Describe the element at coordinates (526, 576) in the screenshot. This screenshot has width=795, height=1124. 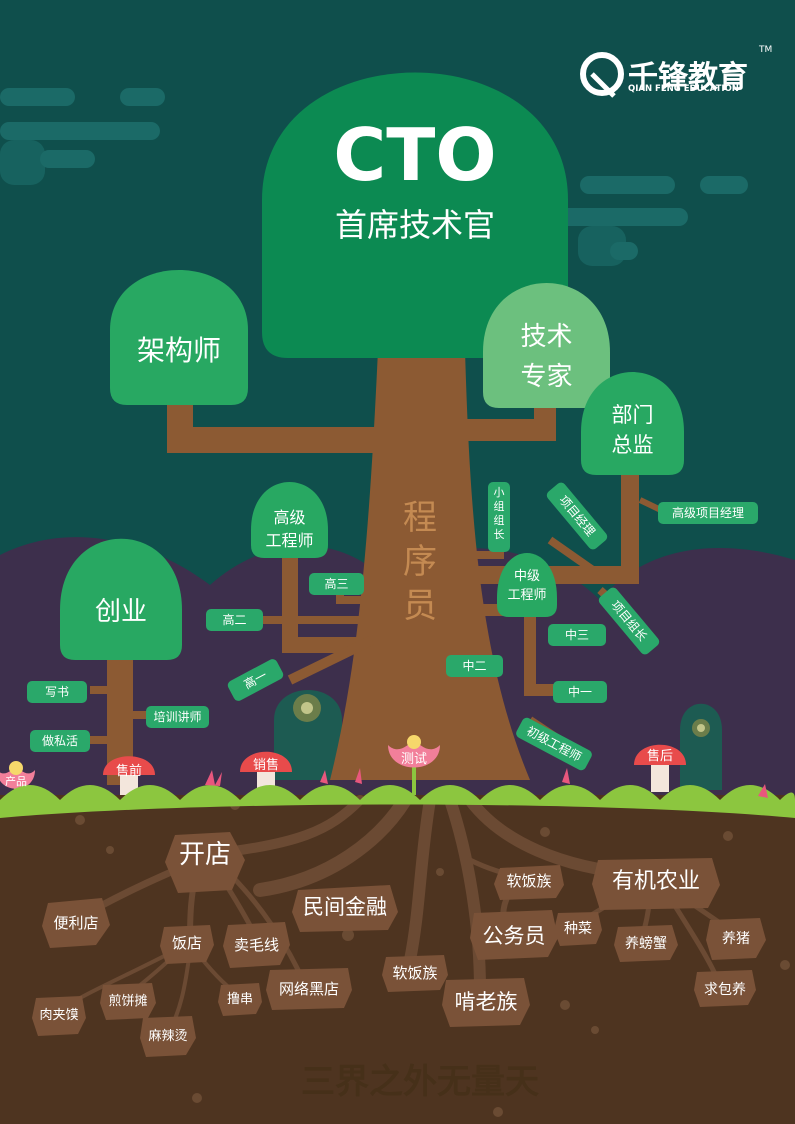
I see `mid-label-line1: 中级` at that location.